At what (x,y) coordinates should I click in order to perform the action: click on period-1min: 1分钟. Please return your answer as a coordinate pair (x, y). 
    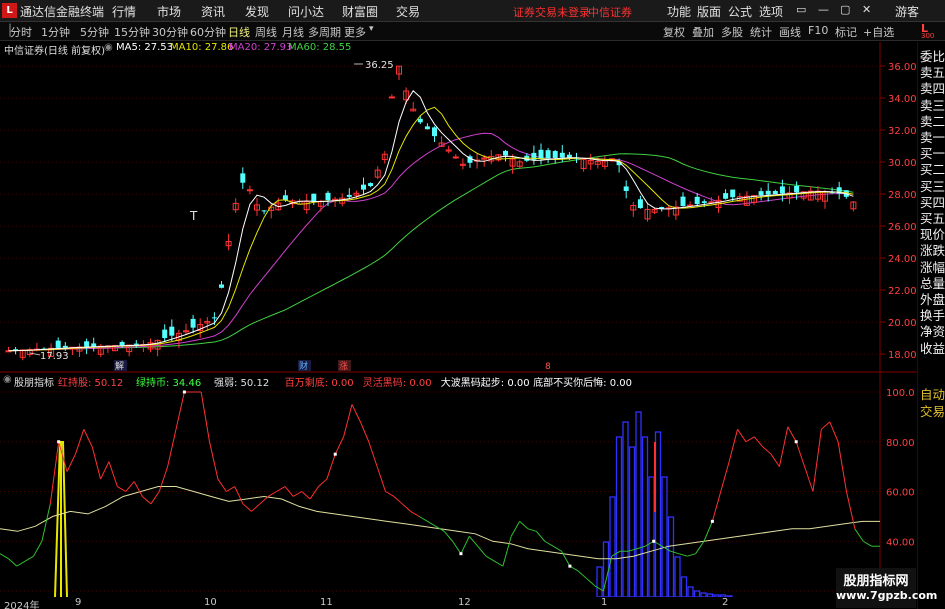
    Looking at the image, I should click on (55, 32).